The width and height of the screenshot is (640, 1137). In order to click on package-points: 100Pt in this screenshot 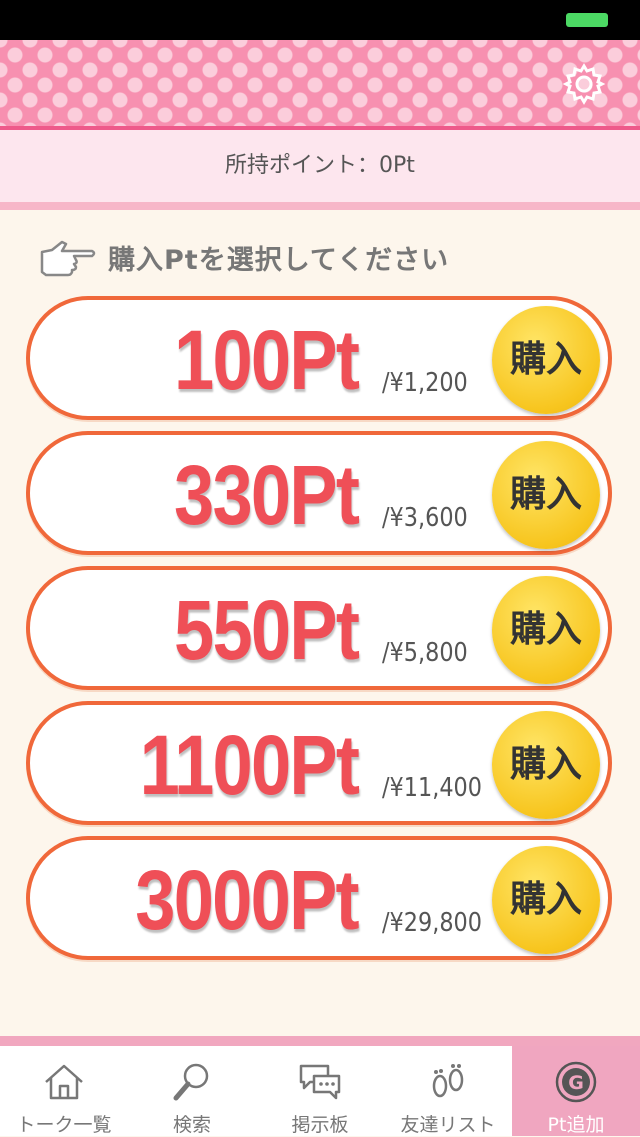, I will do `click(266, 360)`.